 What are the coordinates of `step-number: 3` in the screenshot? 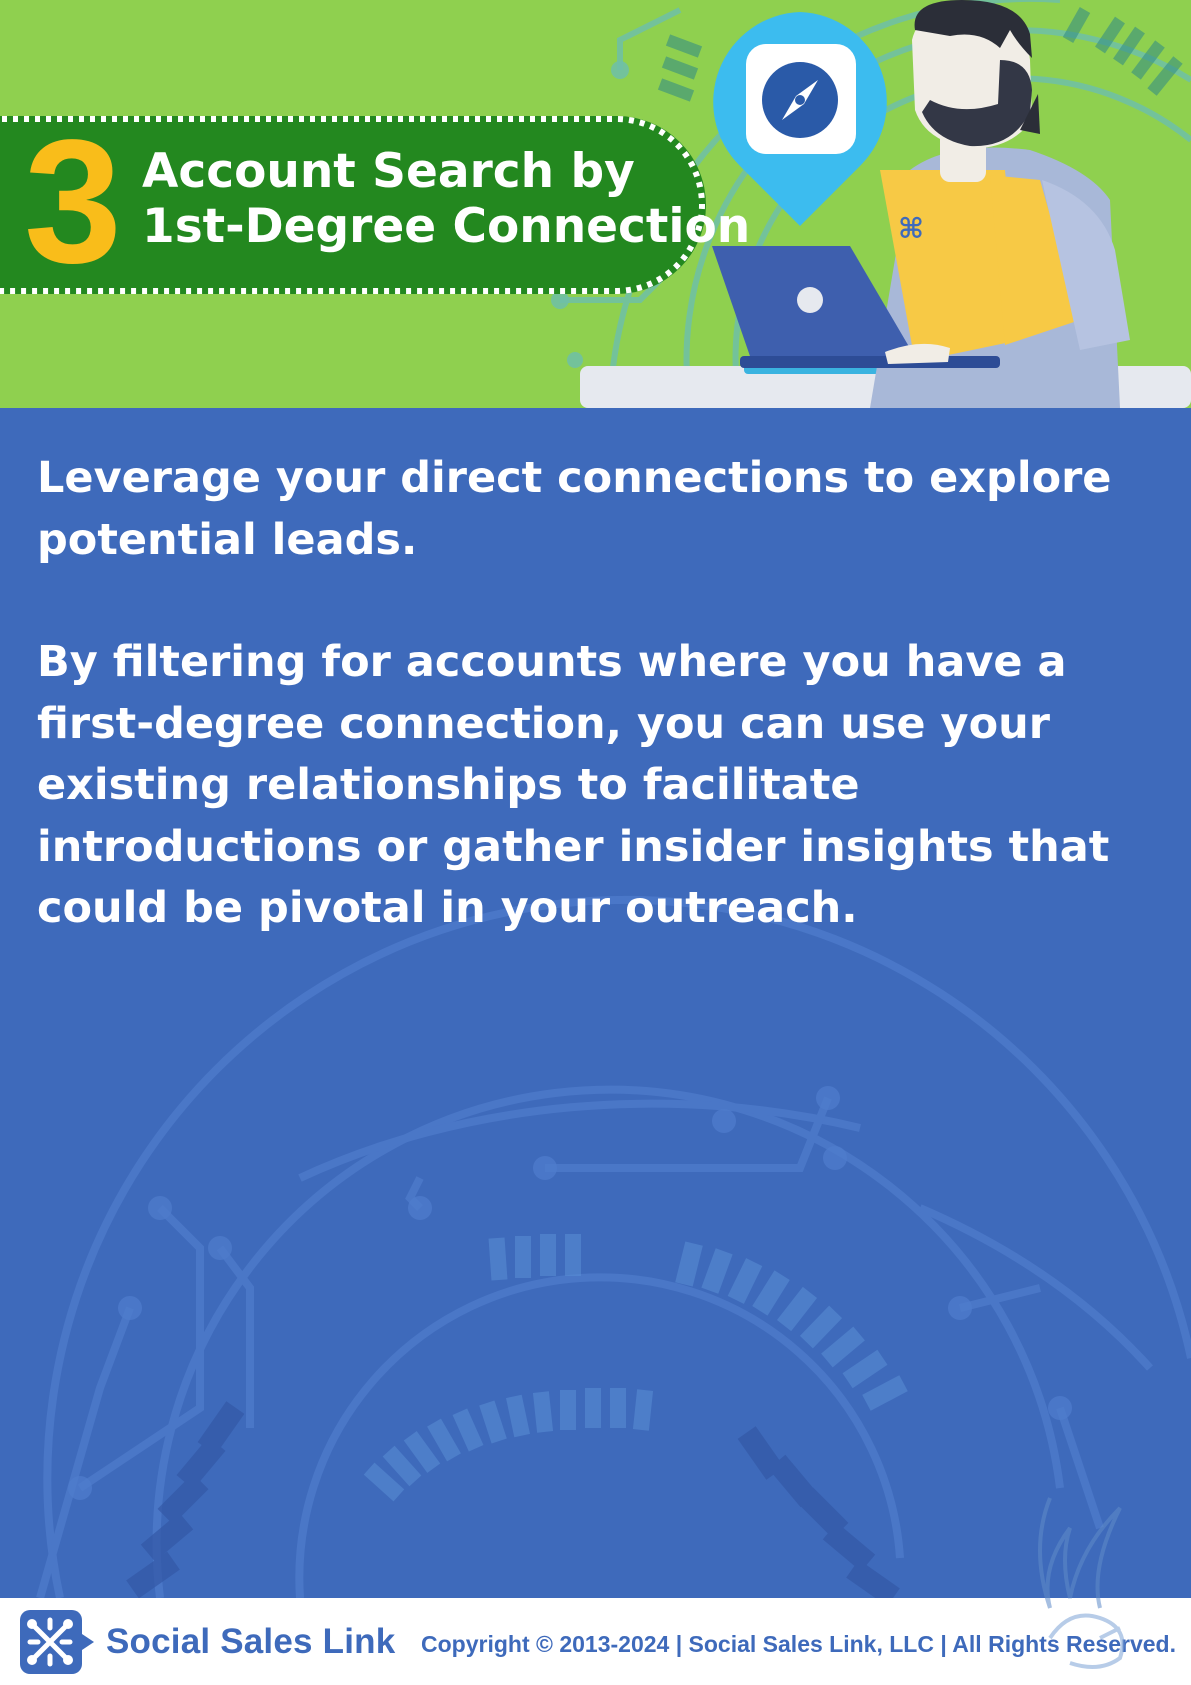 It's located at (73, 202).